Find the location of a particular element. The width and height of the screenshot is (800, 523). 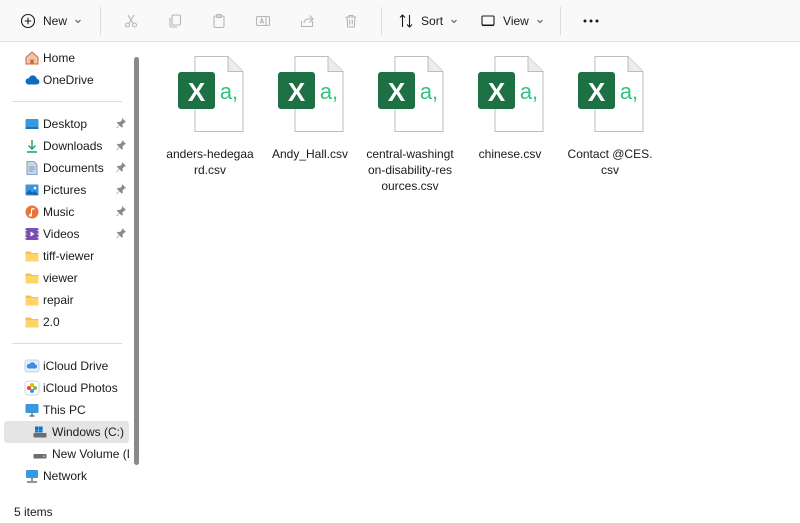

share-icon is located at coordinates (307, 20).